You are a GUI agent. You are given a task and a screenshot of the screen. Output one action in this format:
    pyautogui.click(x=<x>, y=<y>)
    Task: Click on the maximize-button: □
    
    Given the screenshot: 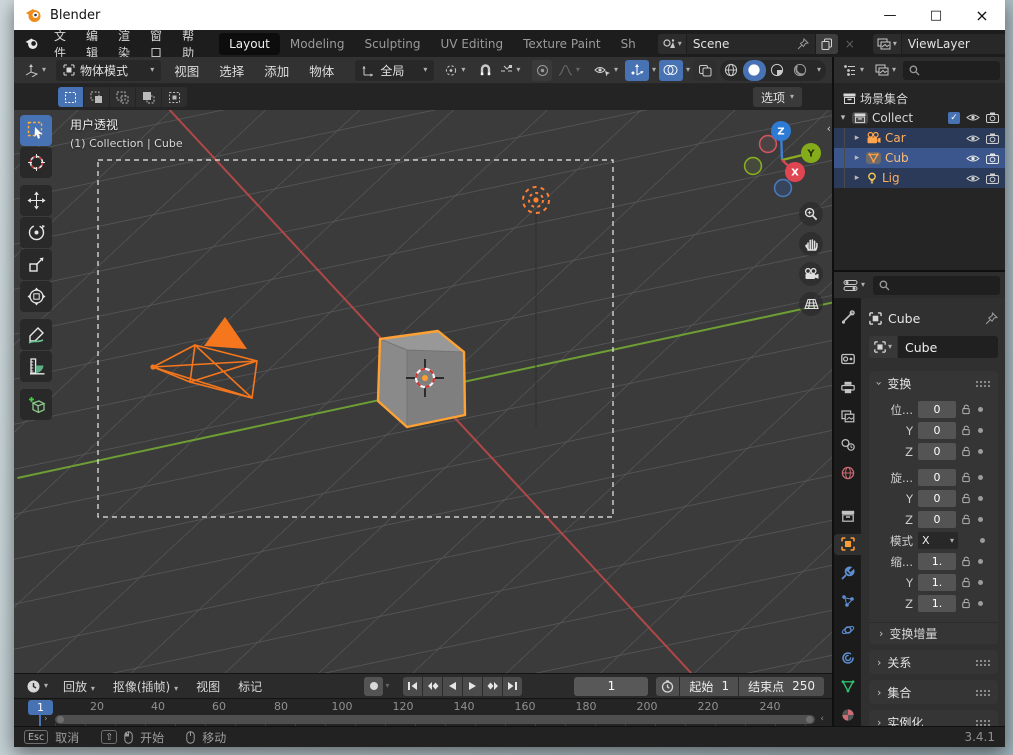 What is the action you would take?
    pyautogui.click(x=936, y=15)
    